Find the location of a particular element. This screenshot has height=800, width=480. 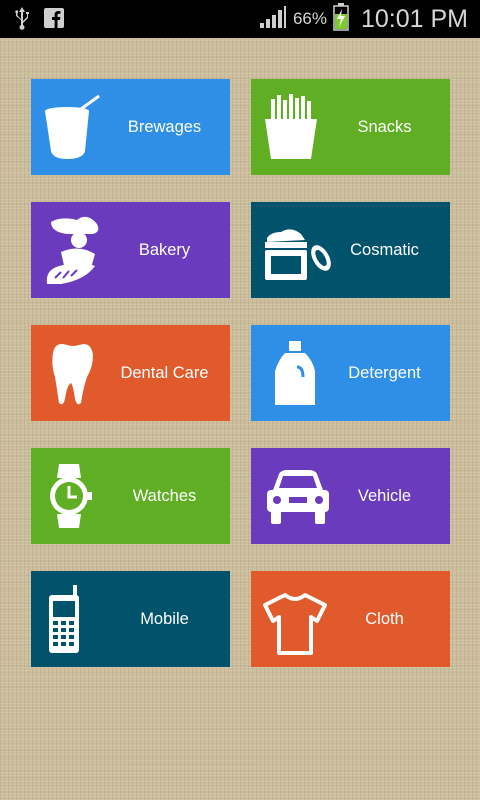

category-label: Brewages is located at coordinates (164, 126).